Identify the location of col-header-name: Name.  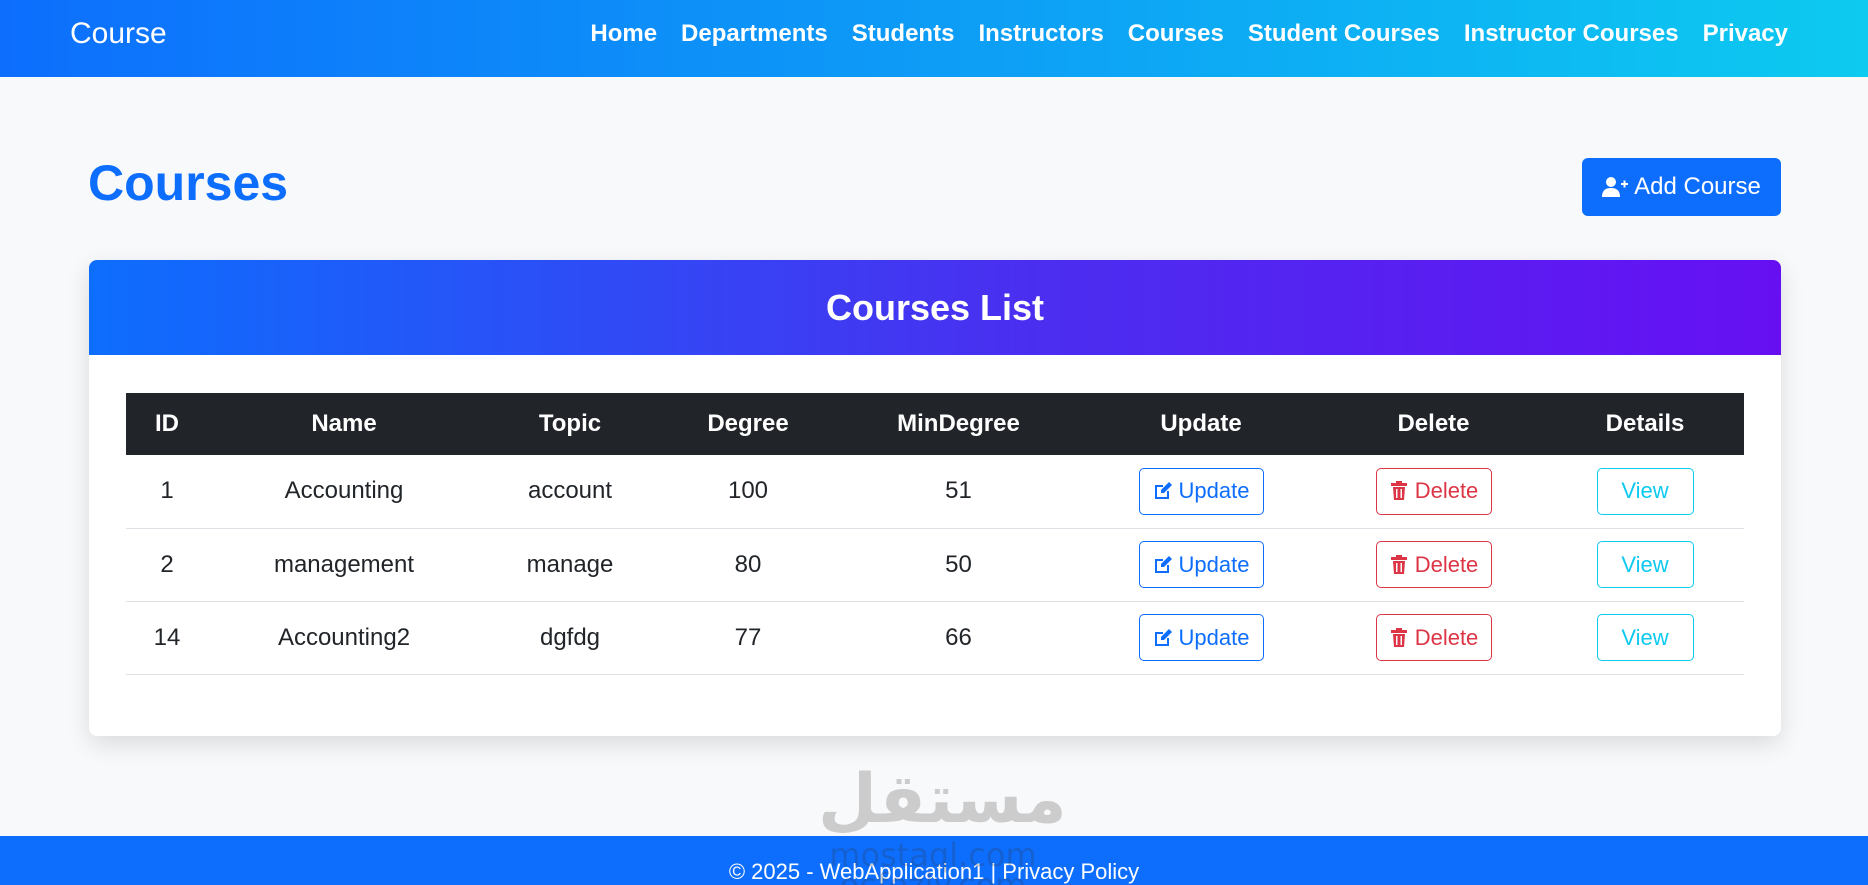
(344, 423).